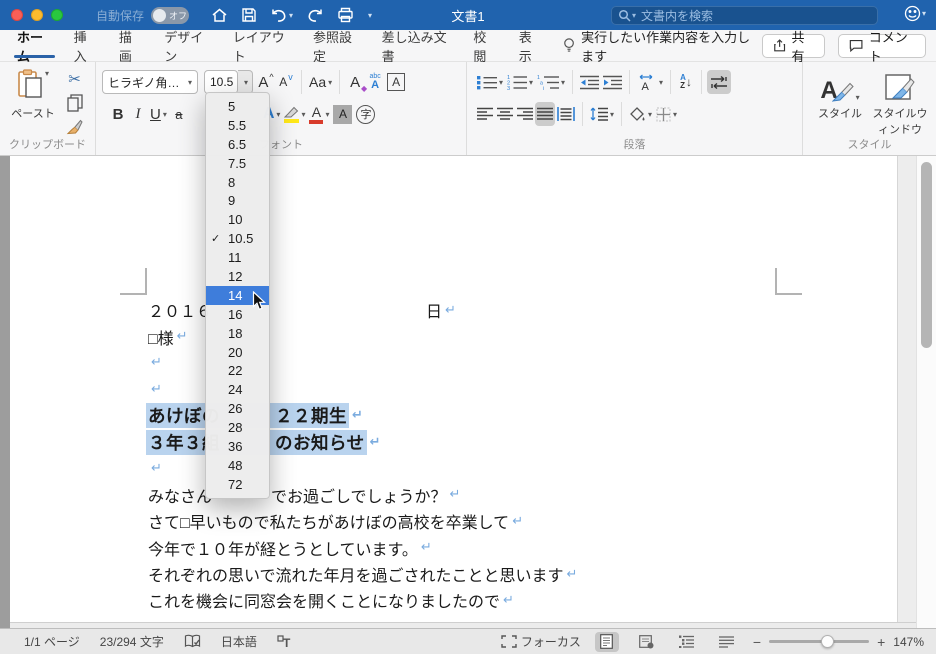  I want to click on char-count: 23/294 文字, so click(132, 641).